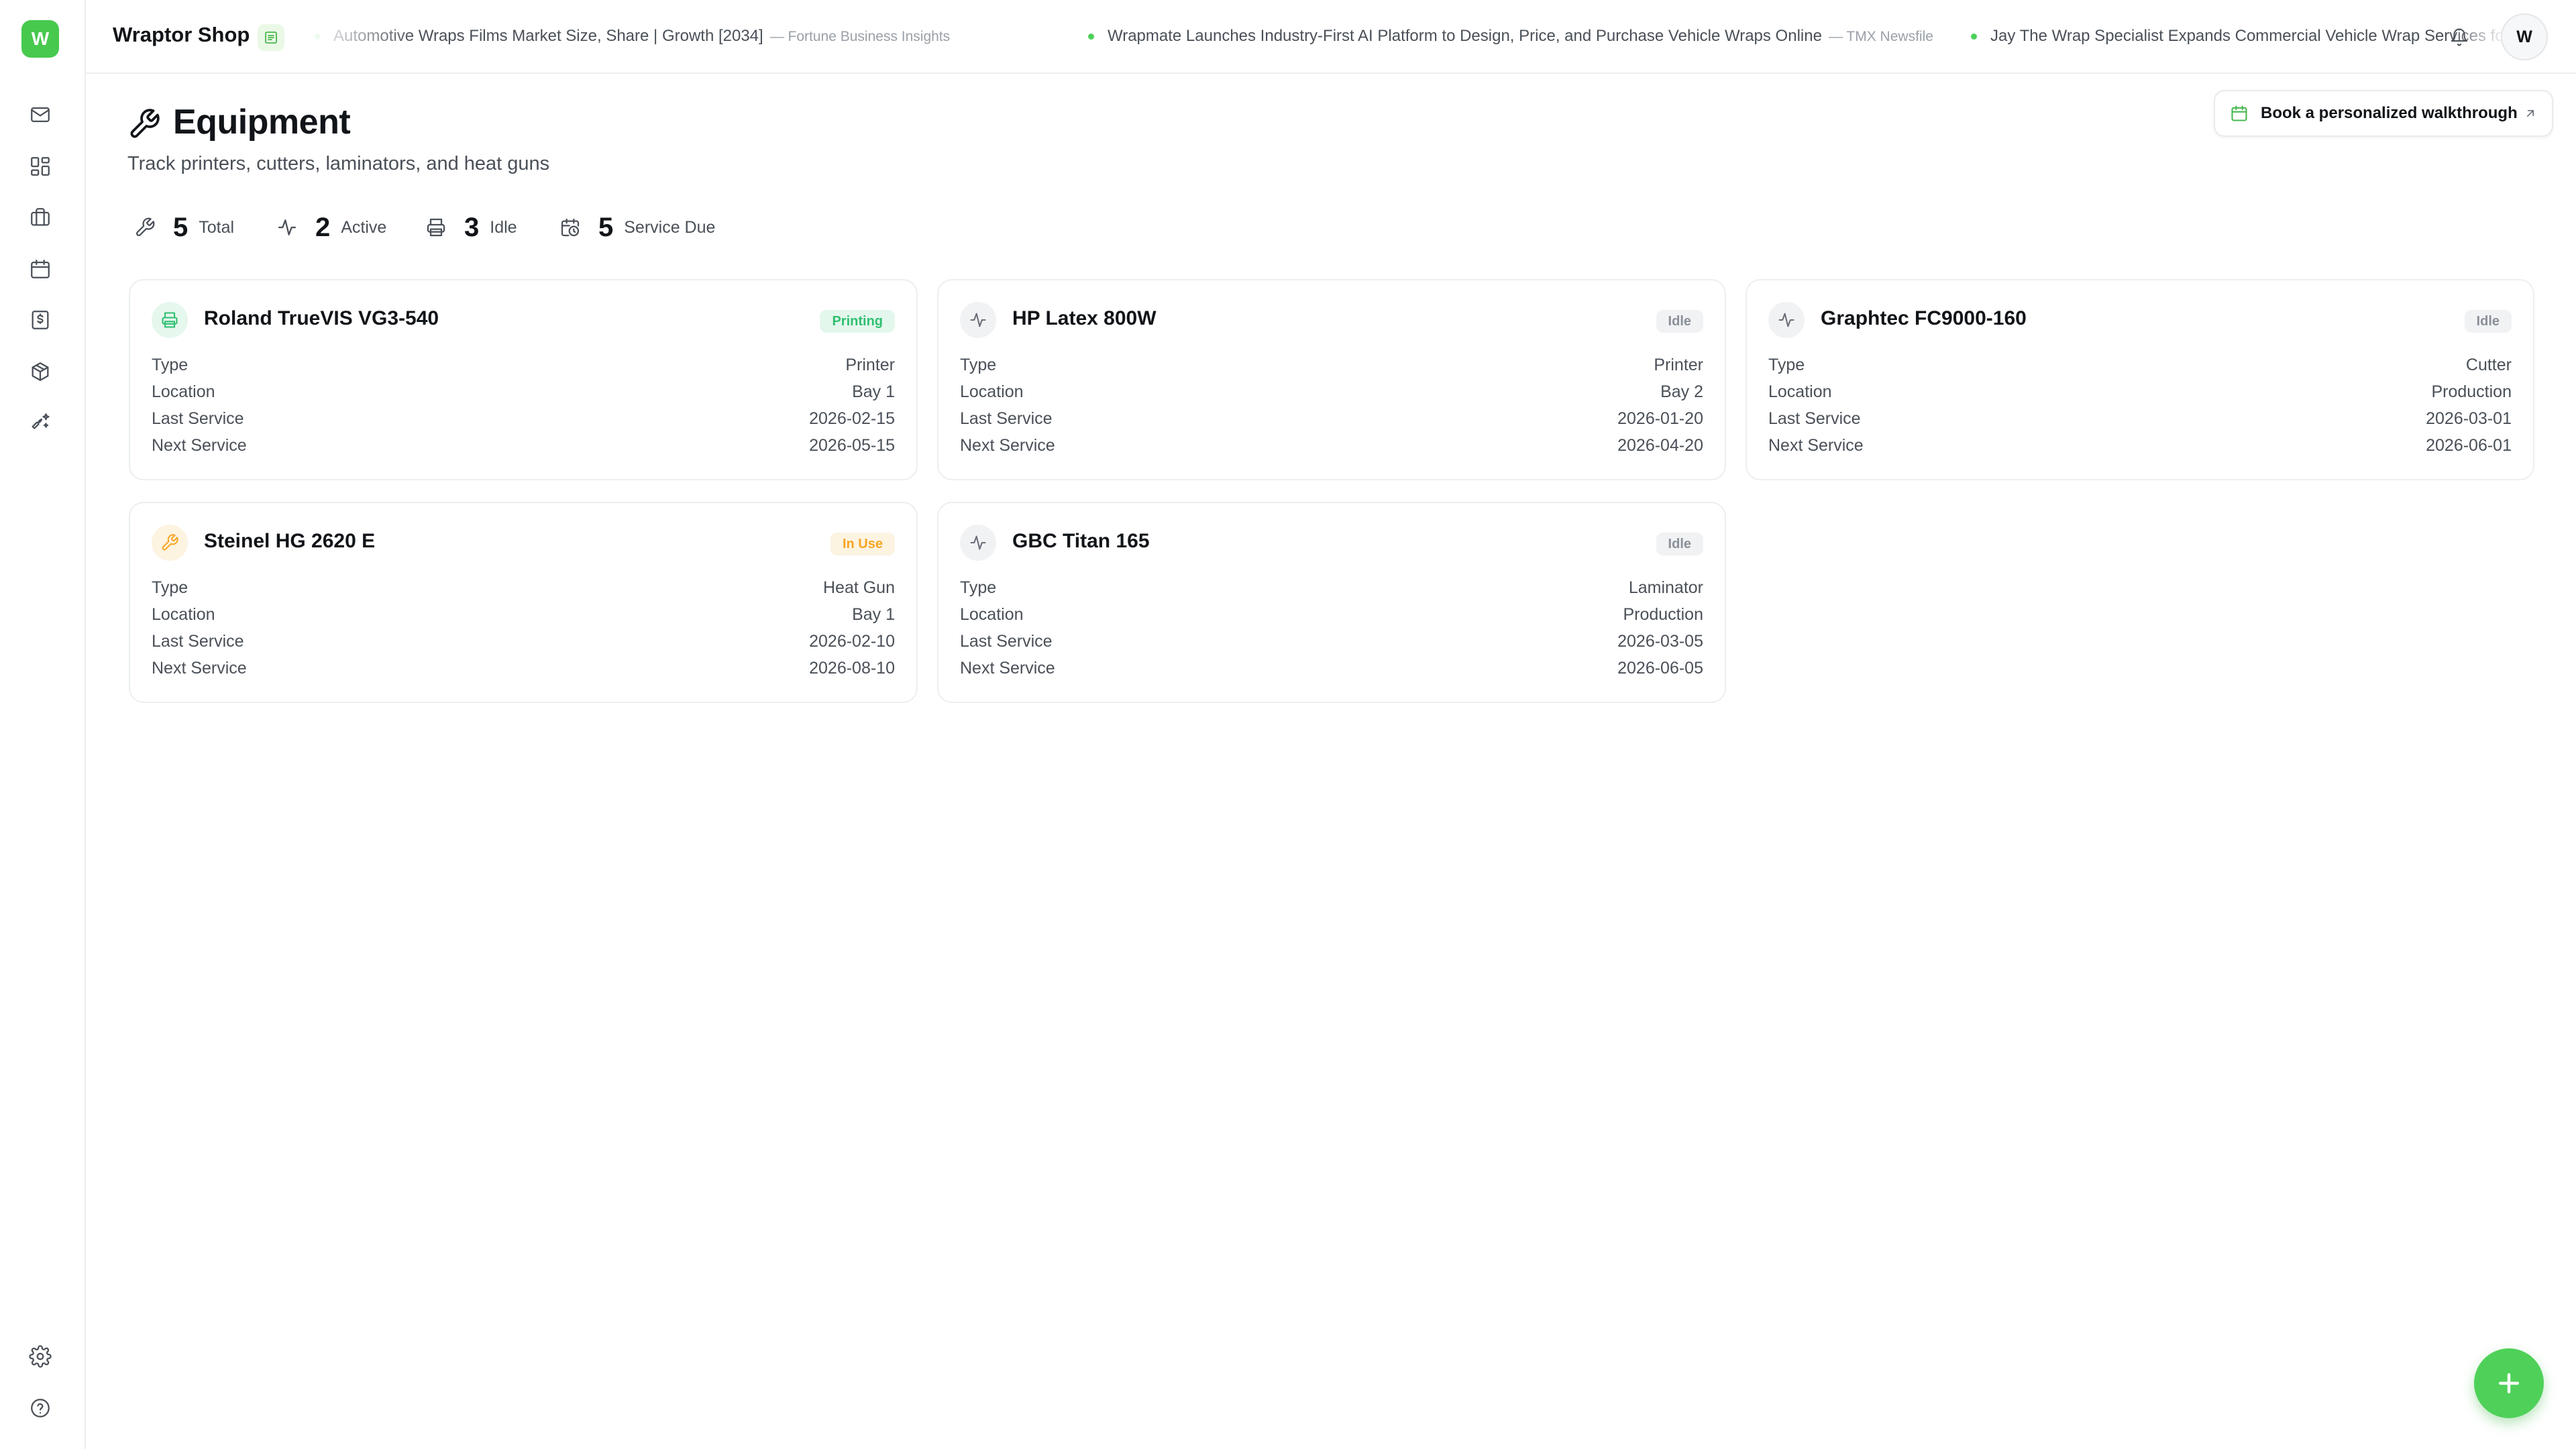 The width and height of the screenshot is (2576, 1449). Describe the element at coordinates (1331, 392) in the screenshot. I see `field-row: Location Bay 2` at that location.